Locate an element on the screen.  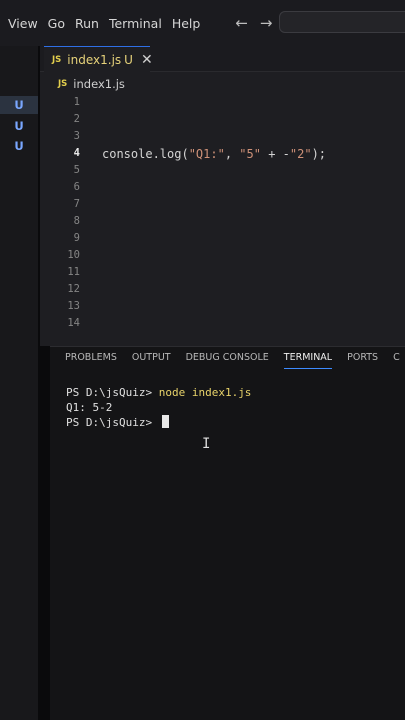
explorer-strip: ··· U U U is located at coordinates (19, 383).